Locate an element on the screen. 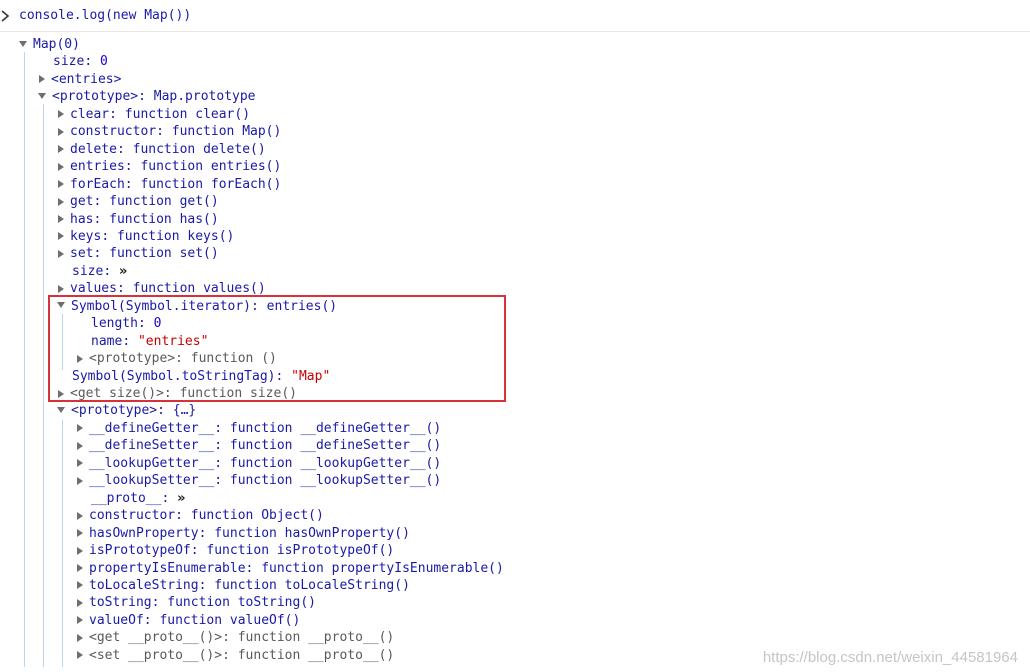 This screenshot has width=1030, height=672. property-key: clear is located at coordinates (90, 114).